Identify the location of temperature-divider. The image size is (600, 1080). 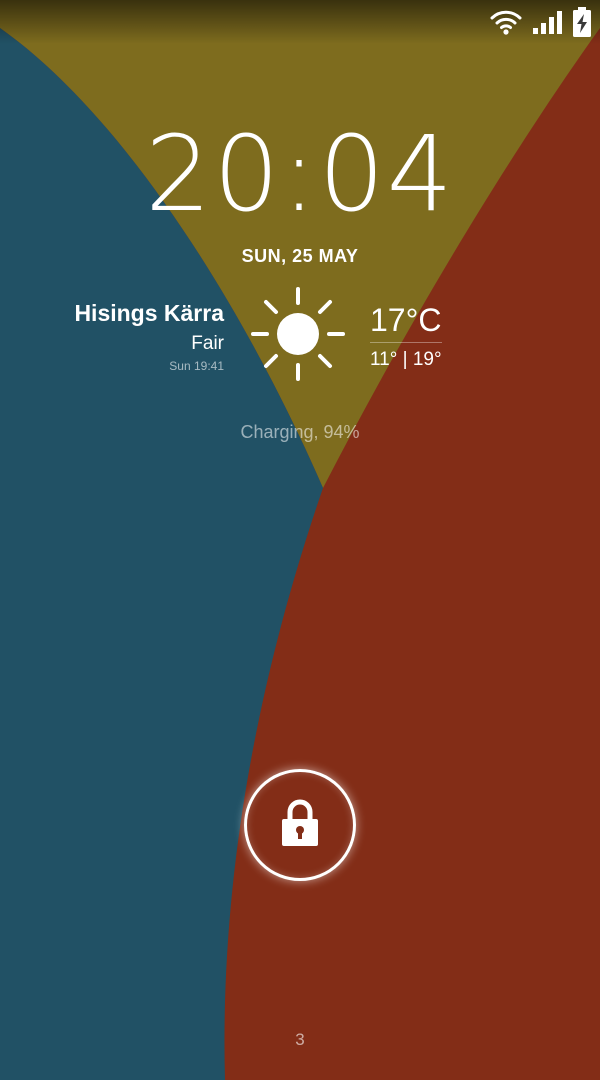
(406, 342).